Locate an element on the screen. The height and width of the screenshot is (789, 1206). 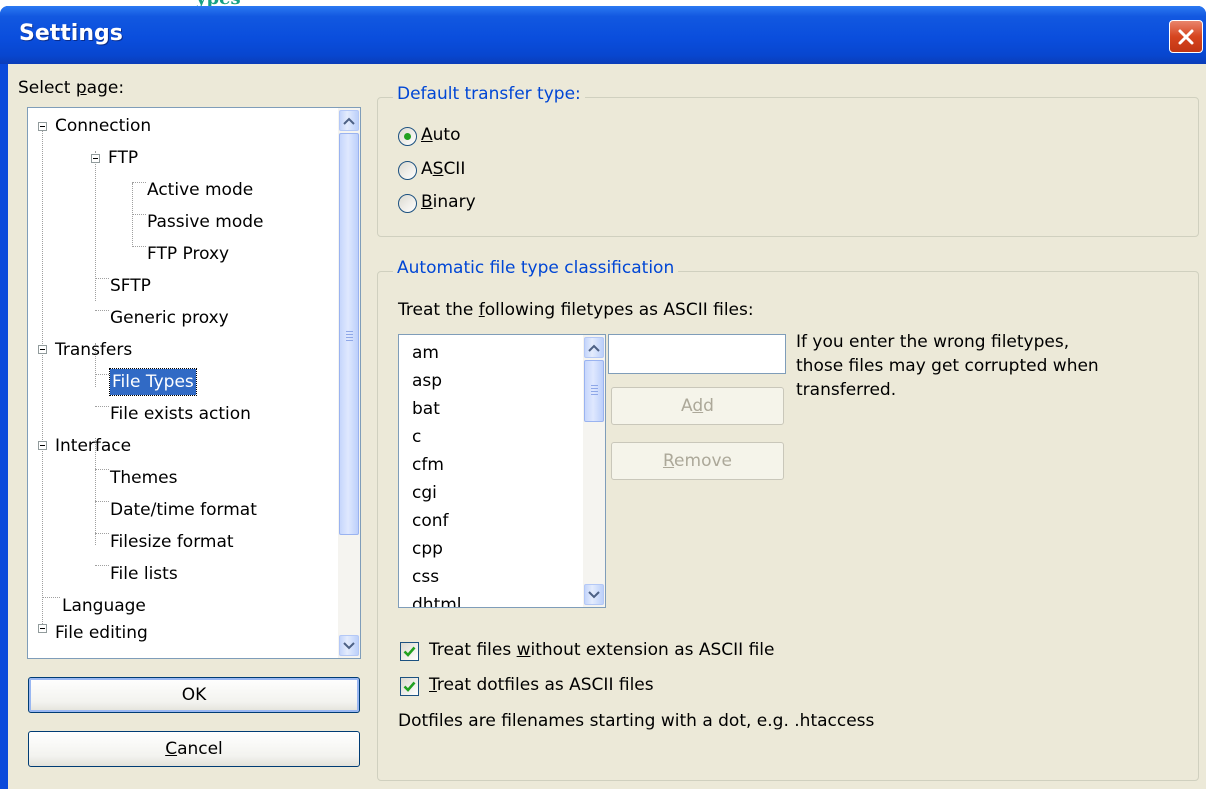
cancel-button-label: Cancel is located at coordinates (194, 749).